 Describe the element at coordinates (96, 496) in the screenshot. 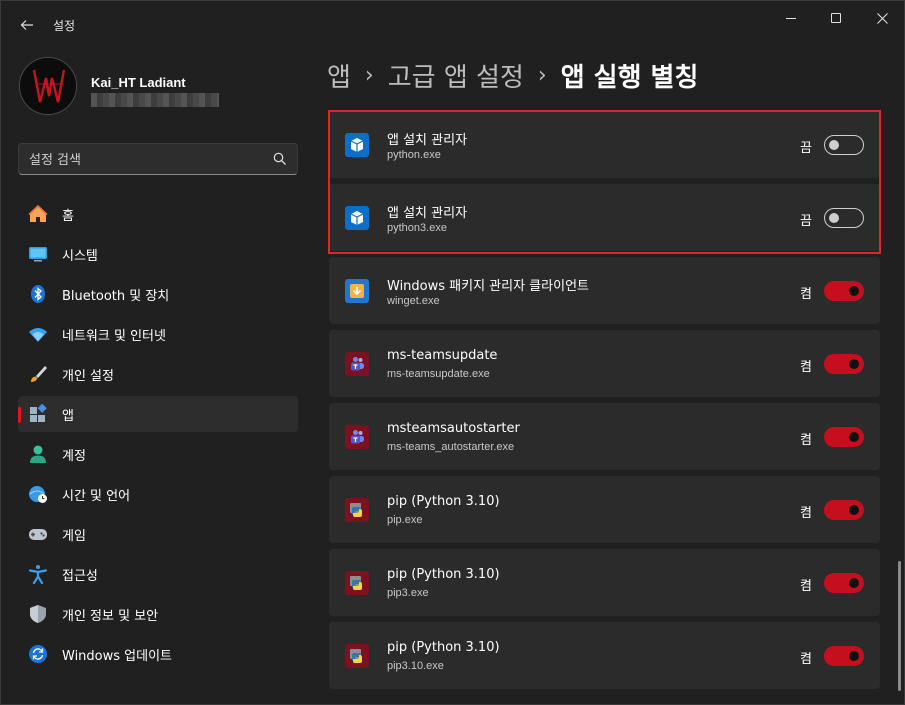

I see `sidebar-item-label: 시간 및 언어` at that location.